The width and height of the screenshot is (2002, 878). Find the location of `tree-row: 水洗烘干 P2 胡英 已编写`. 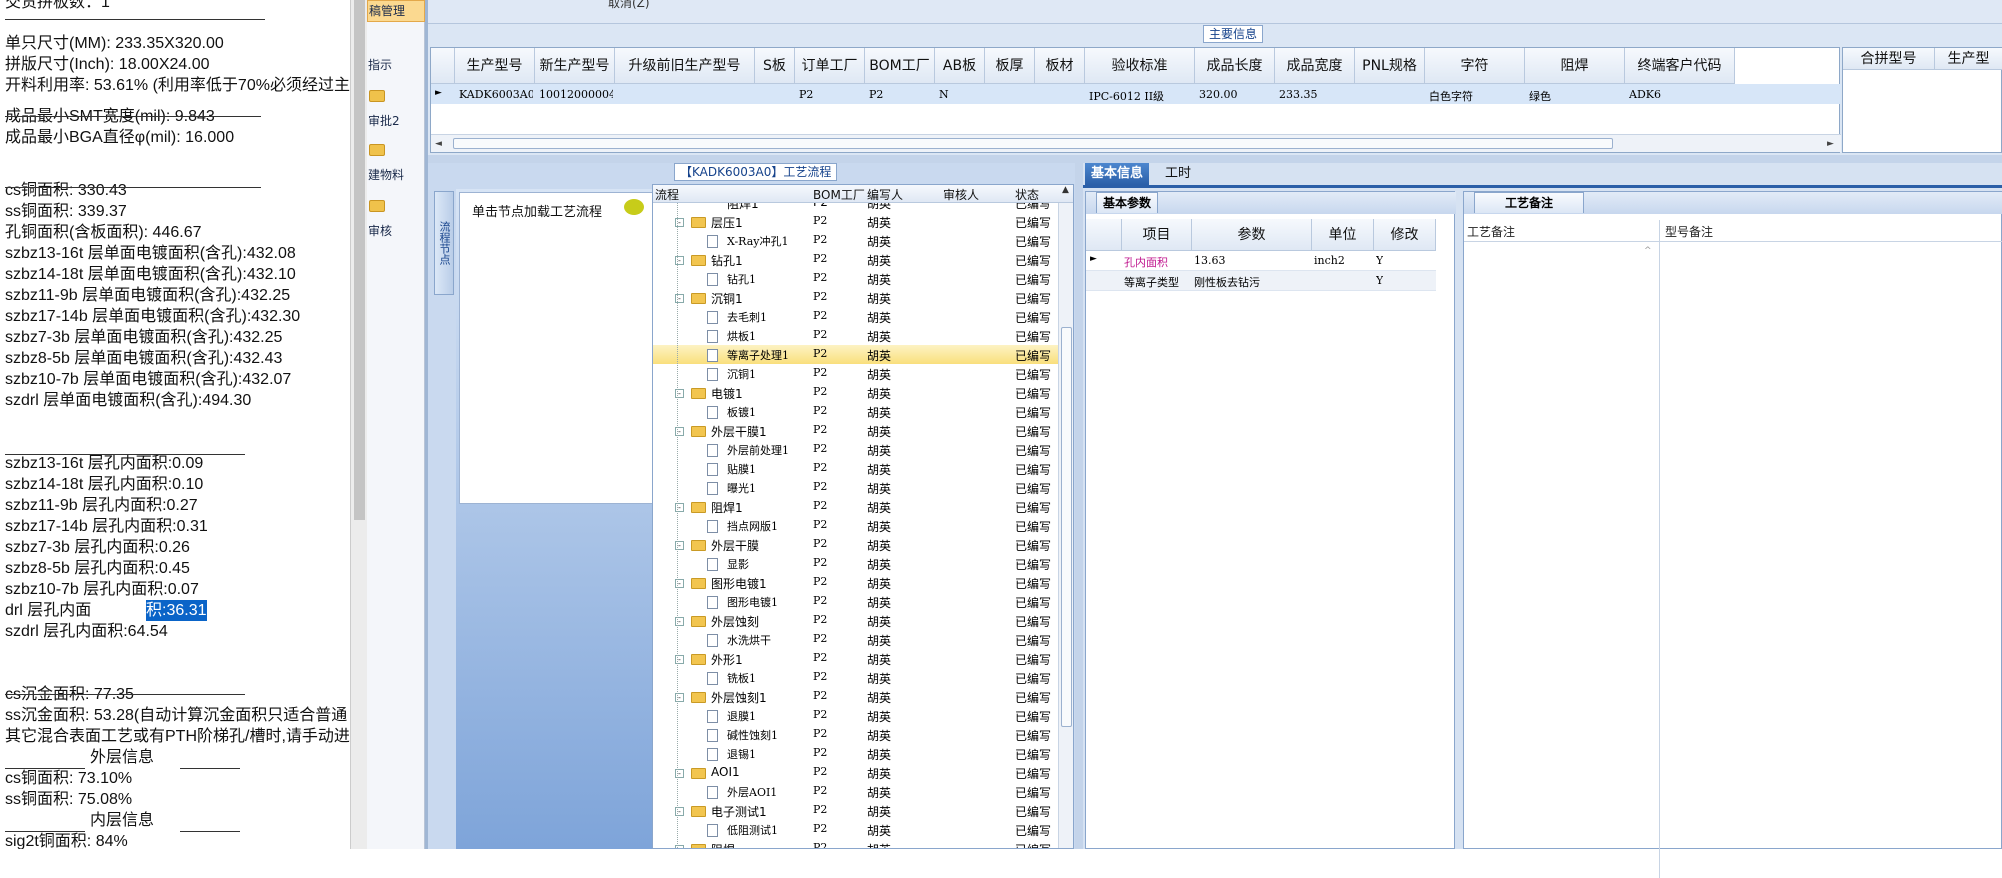

tree-row: 水洗烘干 P2 胡英 已编写 is located at coordinates (855, 639).